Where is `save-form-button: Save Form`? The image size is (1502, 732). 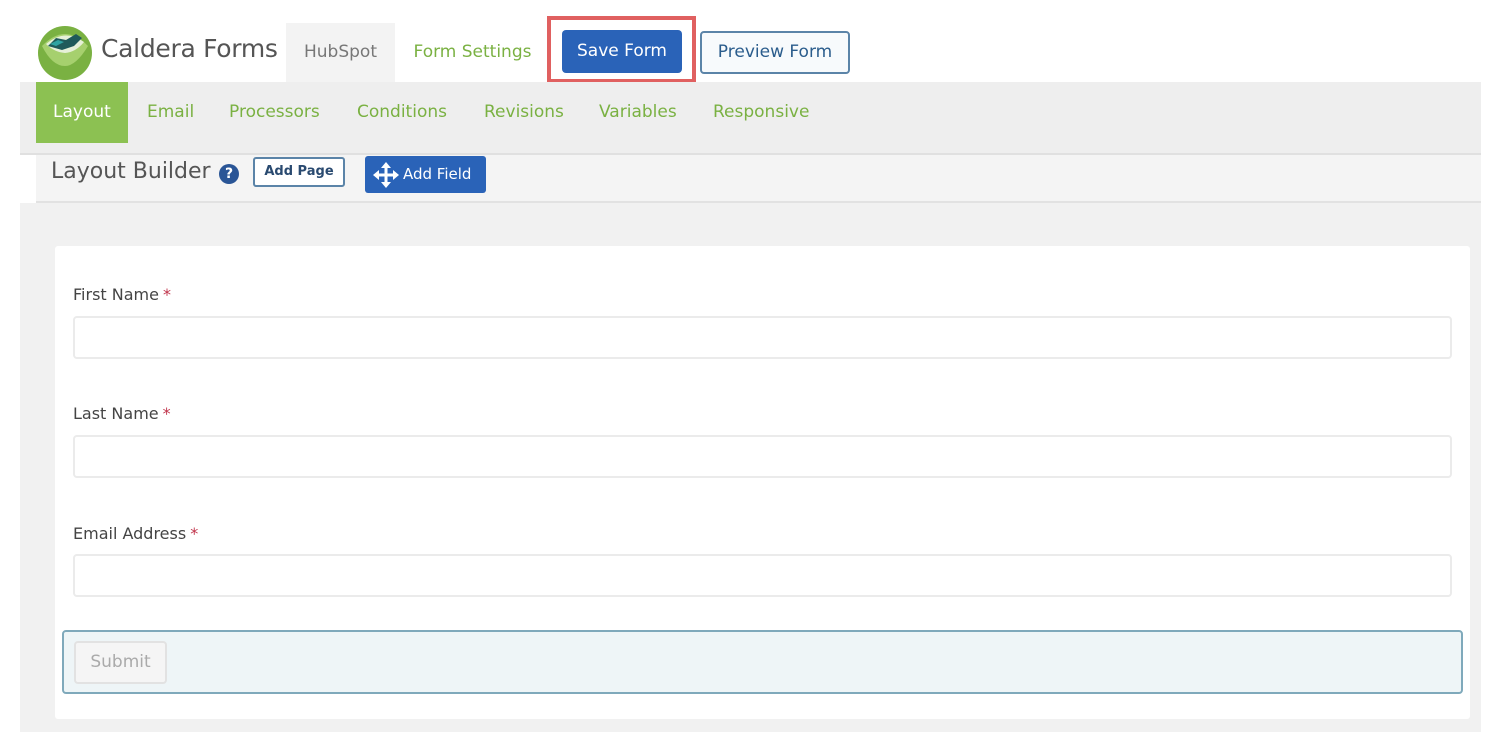 save-form-button: Save Form is located at coordinates (622, 51).